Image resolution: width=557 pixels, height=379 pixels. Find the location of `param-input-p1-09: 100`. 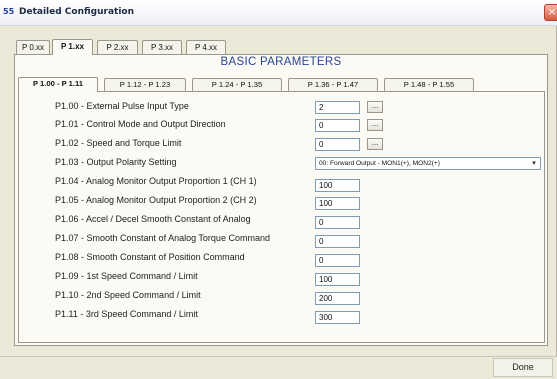

param-input-p1-09: 100 is located at coordinates (337, 279).